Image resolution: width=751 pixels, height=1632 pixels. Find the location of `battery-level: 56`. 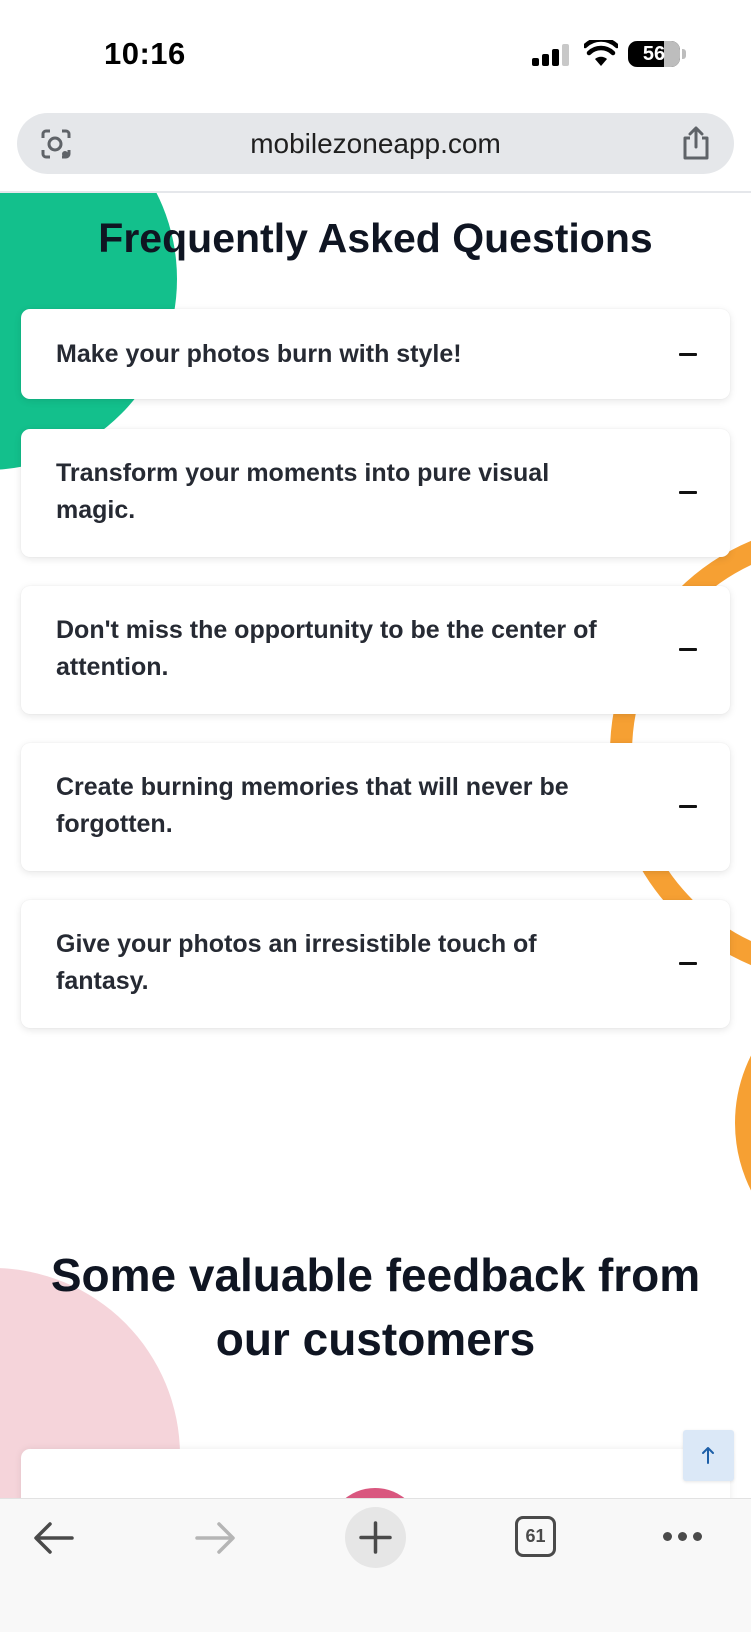

battery-level: 56 is located at coordinates (654, 54).